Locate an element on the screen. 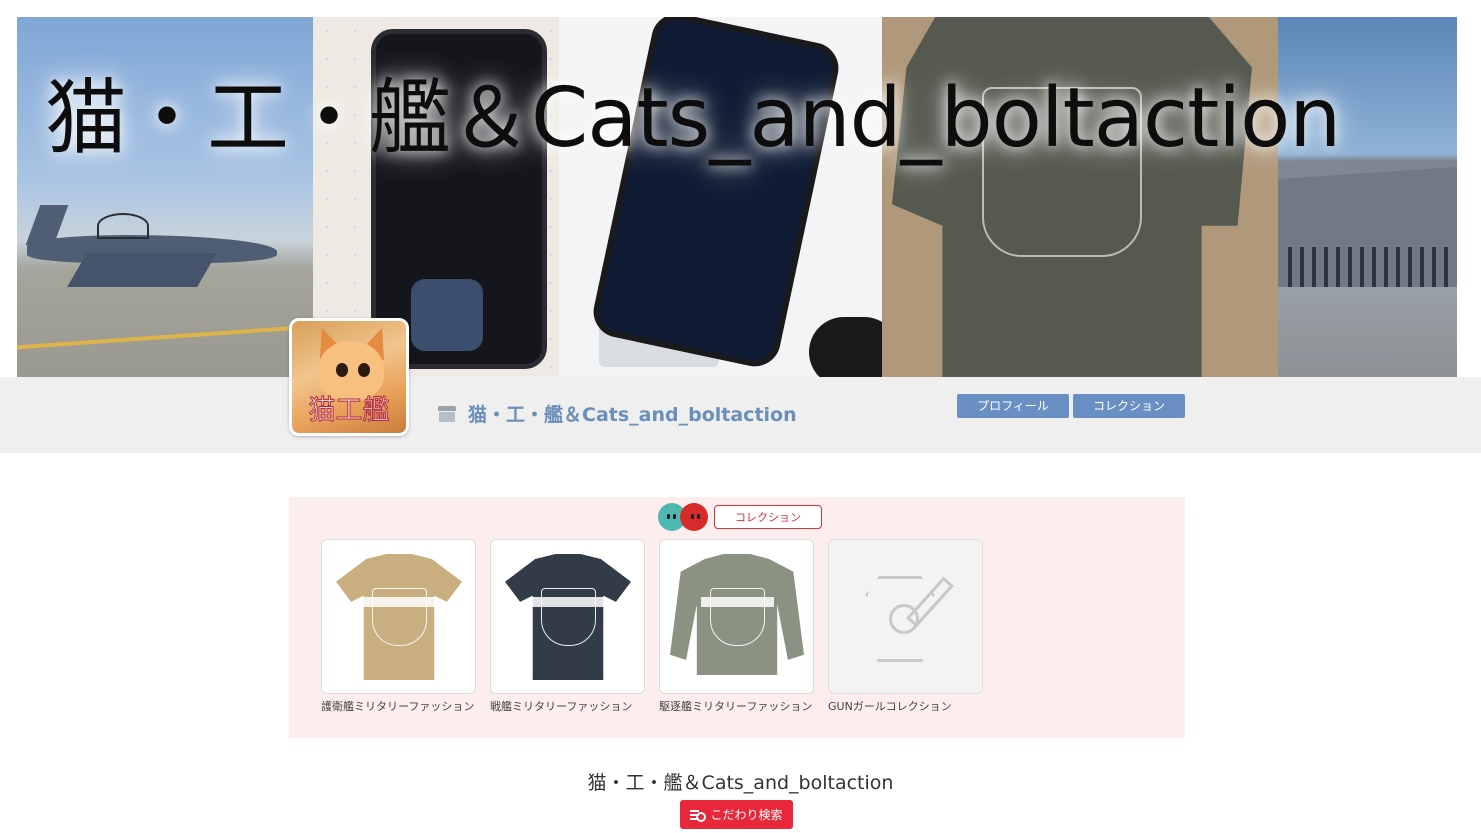  store-icon is located at coordinates (447, 413).